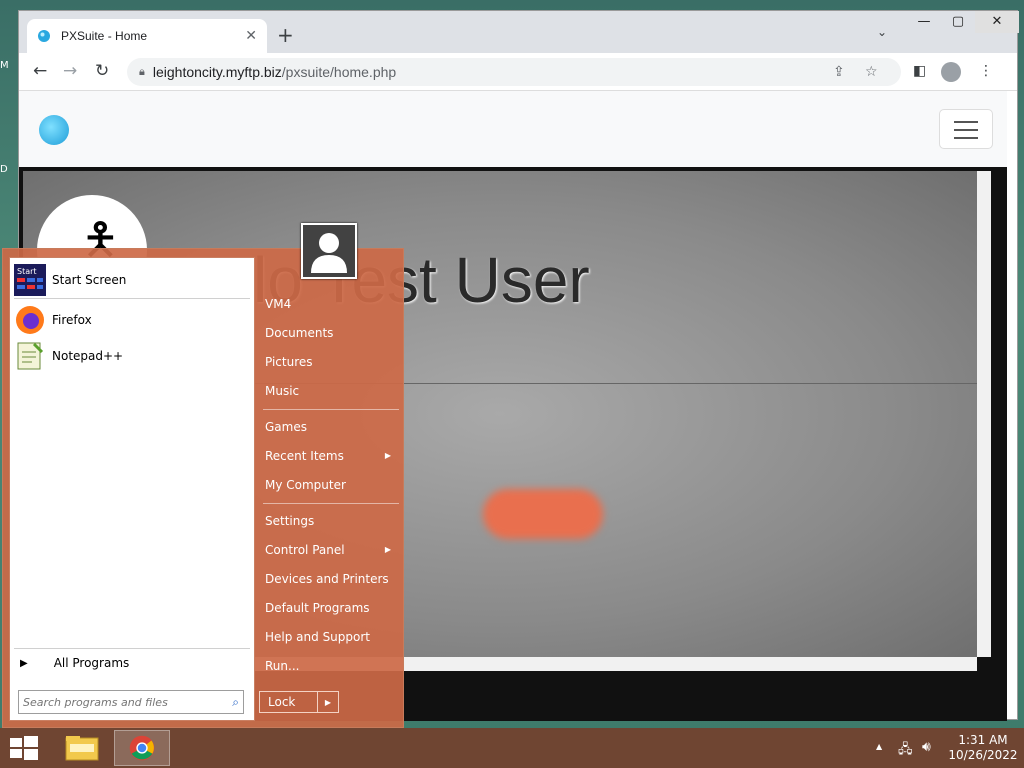 The height and width of the screenshot is (768, 1024). Describe the element at coordinates (304, 456) in the screenshot. I see `start-right-label: Recent Items` at that location.